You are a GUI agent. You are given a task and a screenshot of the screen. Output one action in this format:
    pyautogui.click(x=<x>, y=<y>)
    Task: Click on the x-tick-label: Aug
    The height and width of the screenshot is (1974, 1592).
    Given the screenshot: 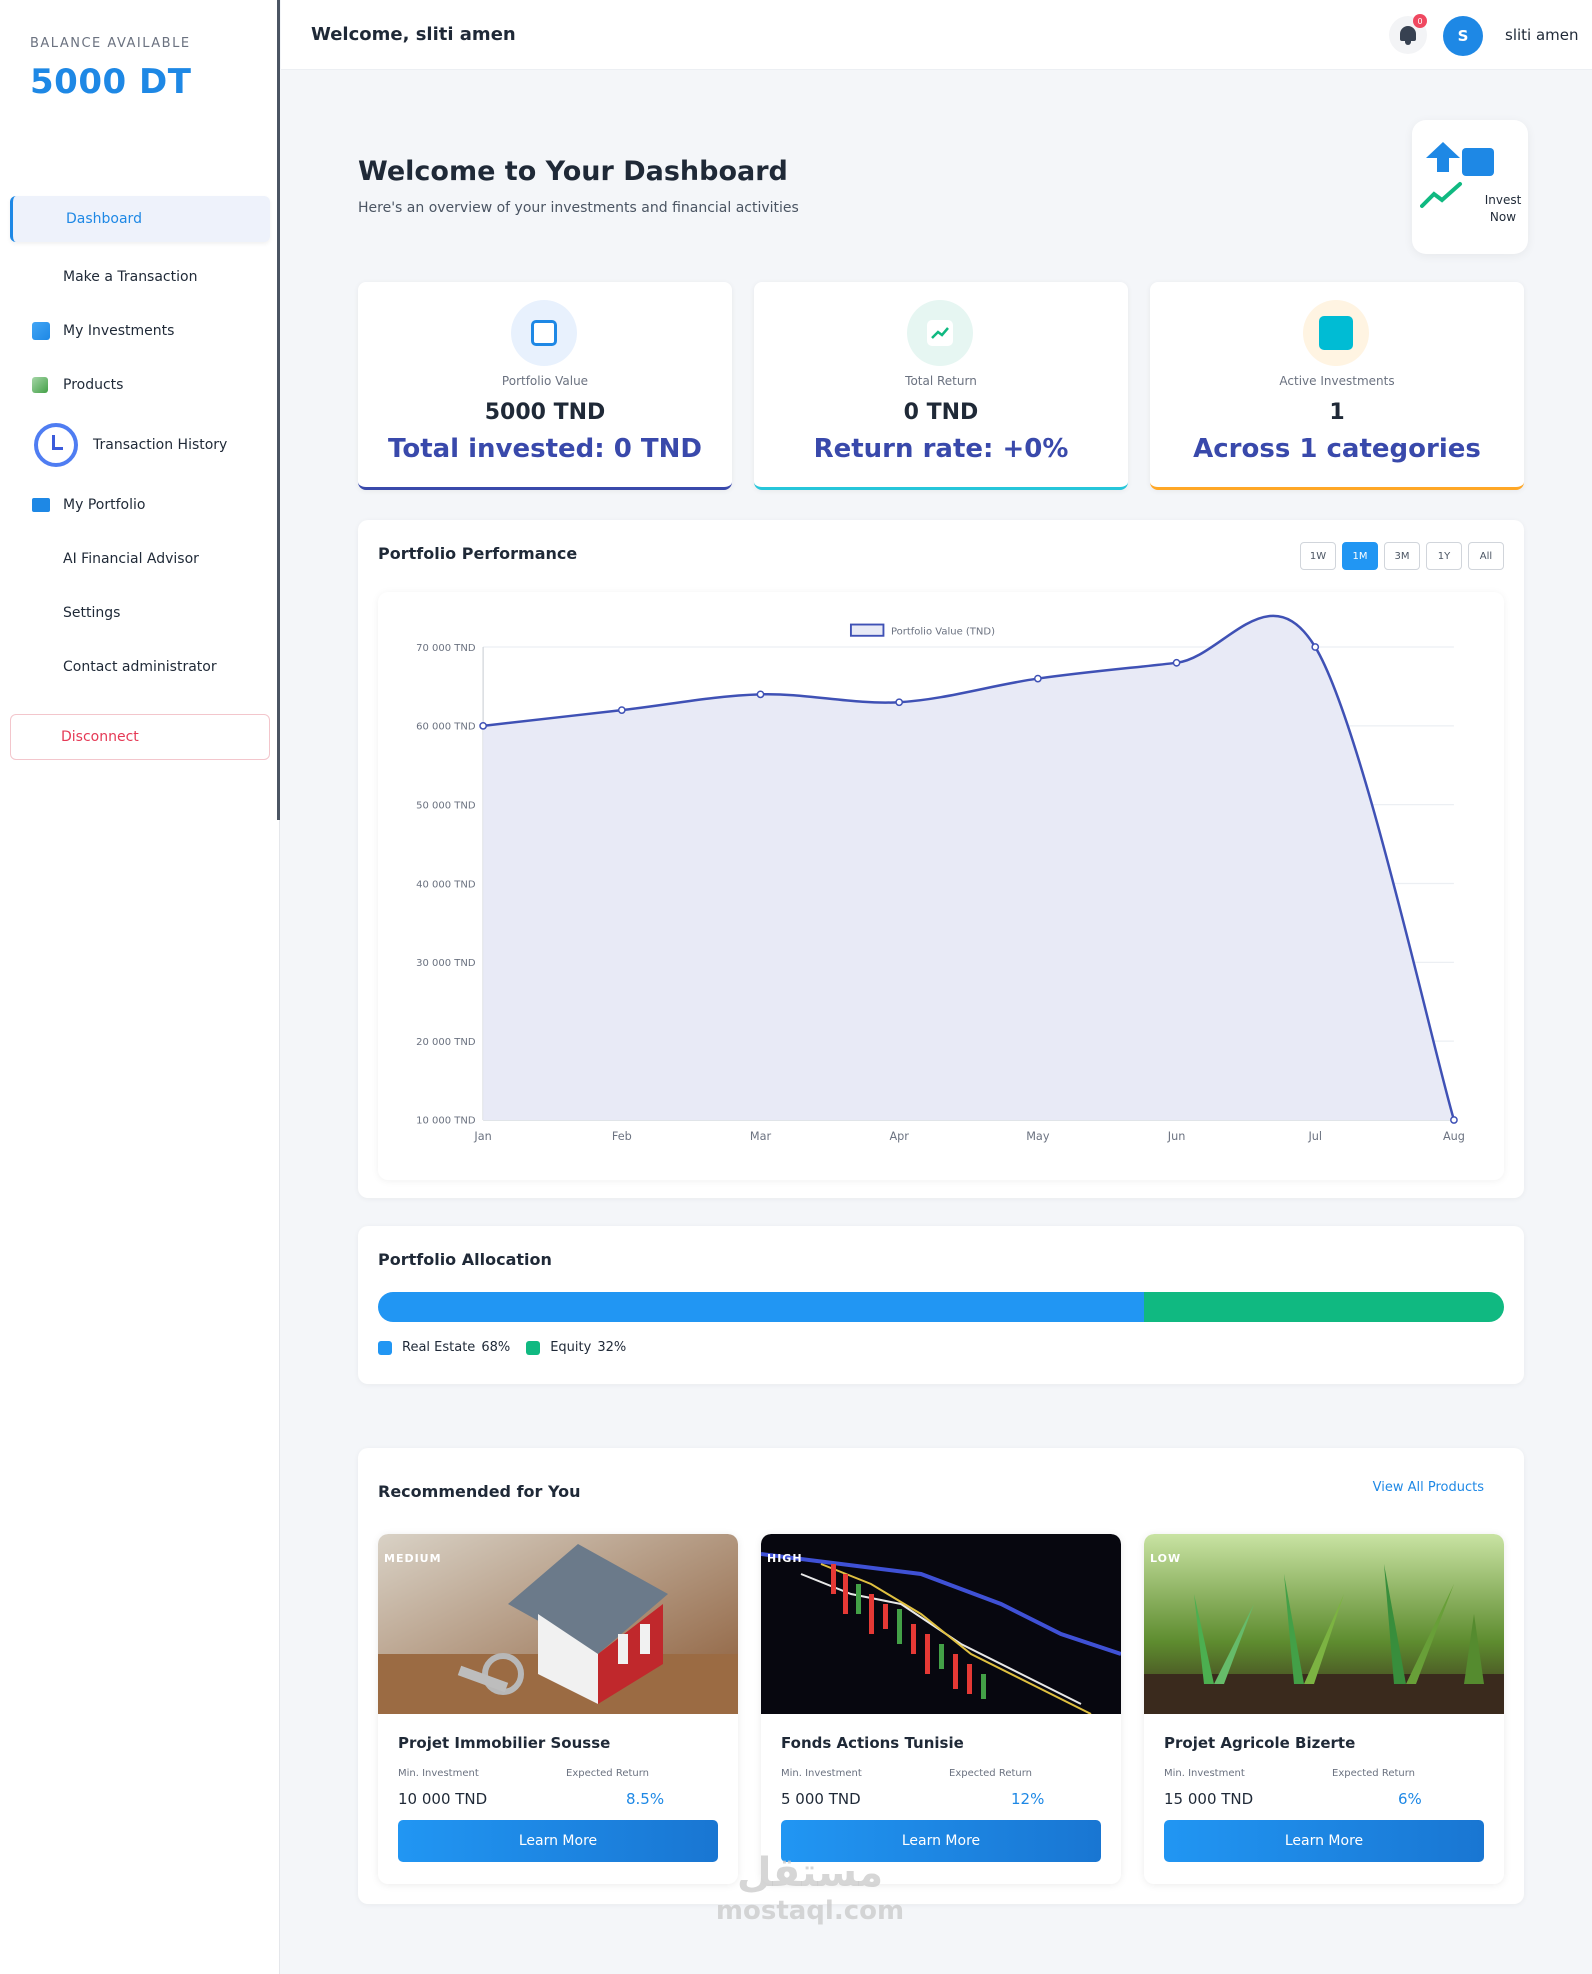 What is the action you would take?
    pyautogui.click(x=1454, y=1136)
    